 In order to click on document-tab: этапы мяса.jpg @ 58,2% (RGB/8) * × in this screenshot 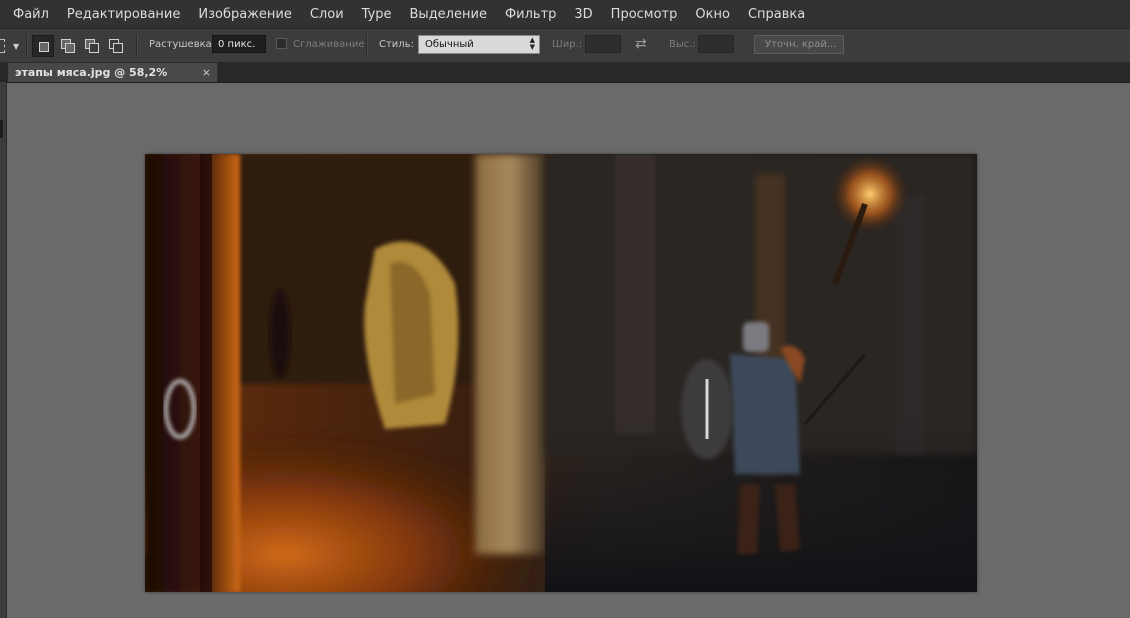, I will do `click(113, 80)`.